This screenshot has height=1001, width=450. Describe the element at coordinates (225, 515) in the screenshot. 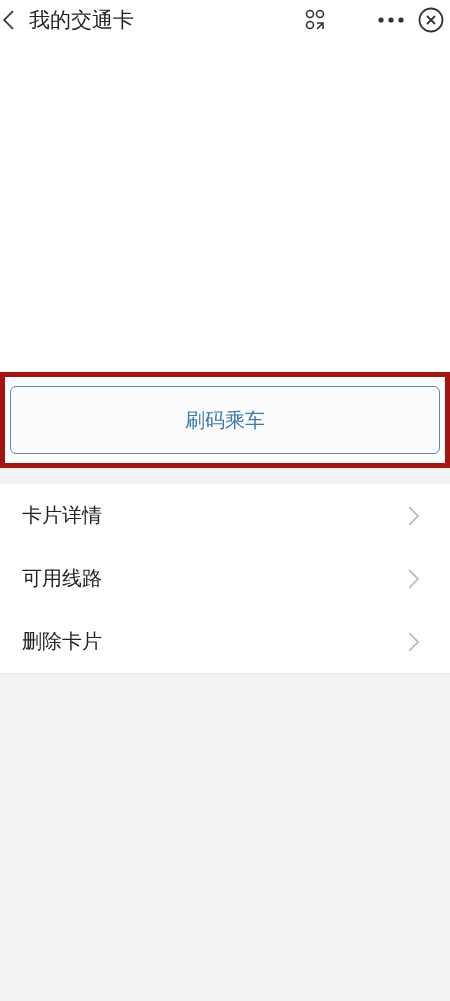

I see `menu-item: 卡片详情` at that location.